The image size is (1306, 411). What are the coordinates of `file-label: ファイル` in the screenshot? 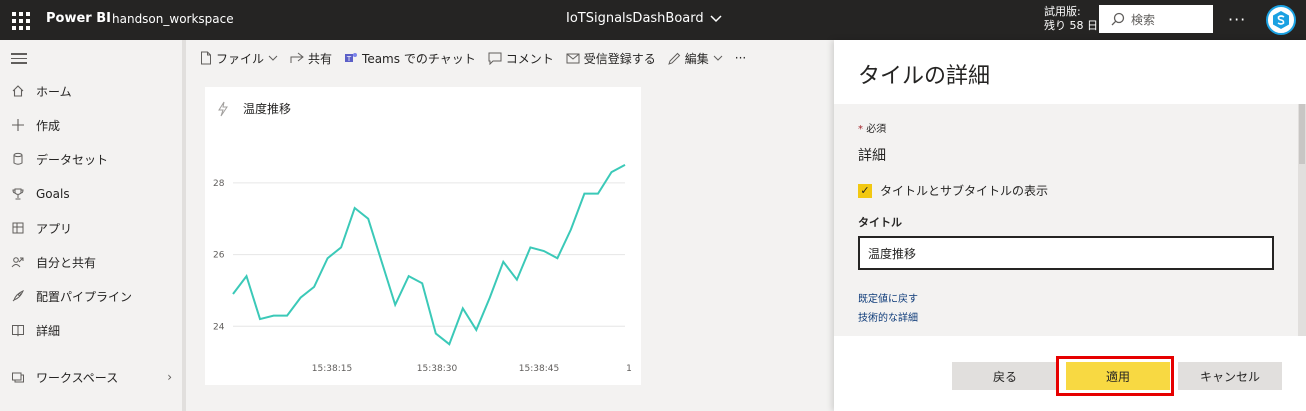 It's located at (240, 58).